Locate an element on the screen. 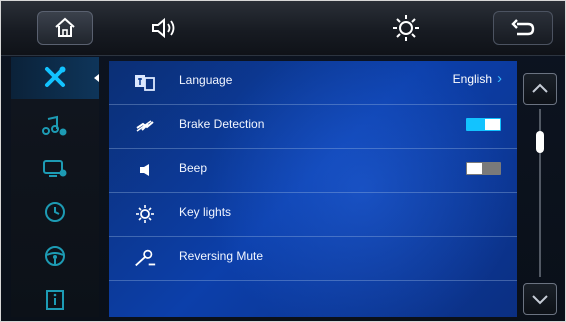 The image size is (566, 322). sidebar-item-display is located at coordinates (55, 168).